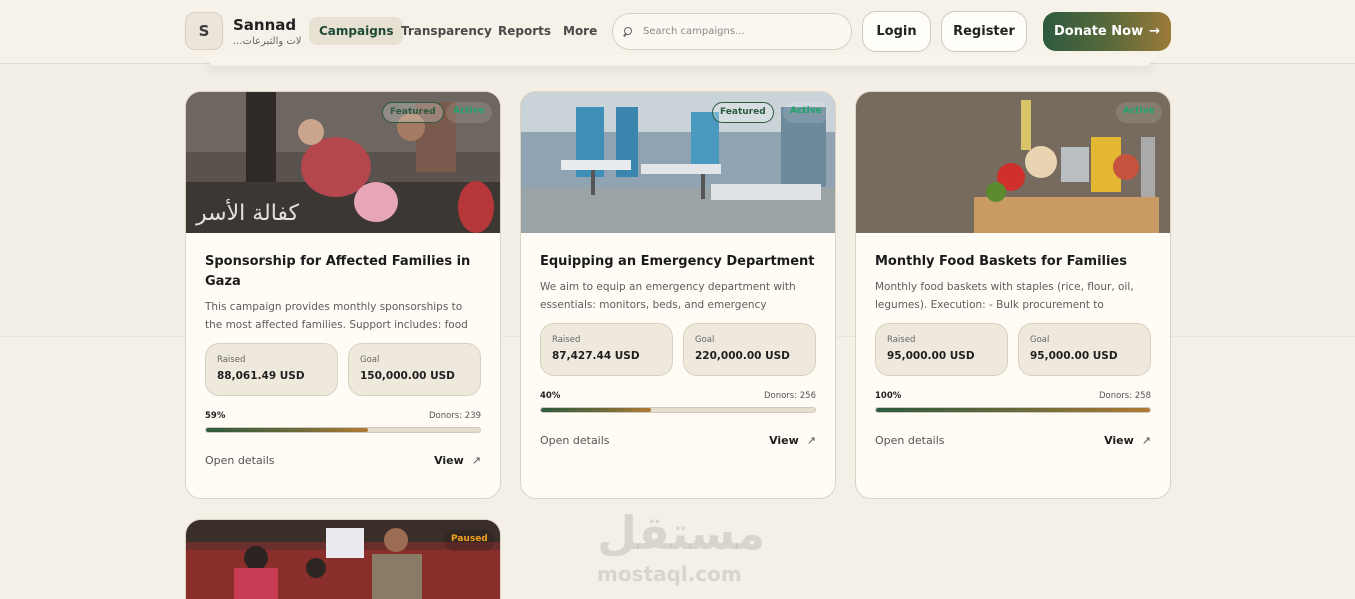 This screenshot has width=1355, height=599. I want to click on raised-box: Raised 88,061.49 USD, so click(271, 369).